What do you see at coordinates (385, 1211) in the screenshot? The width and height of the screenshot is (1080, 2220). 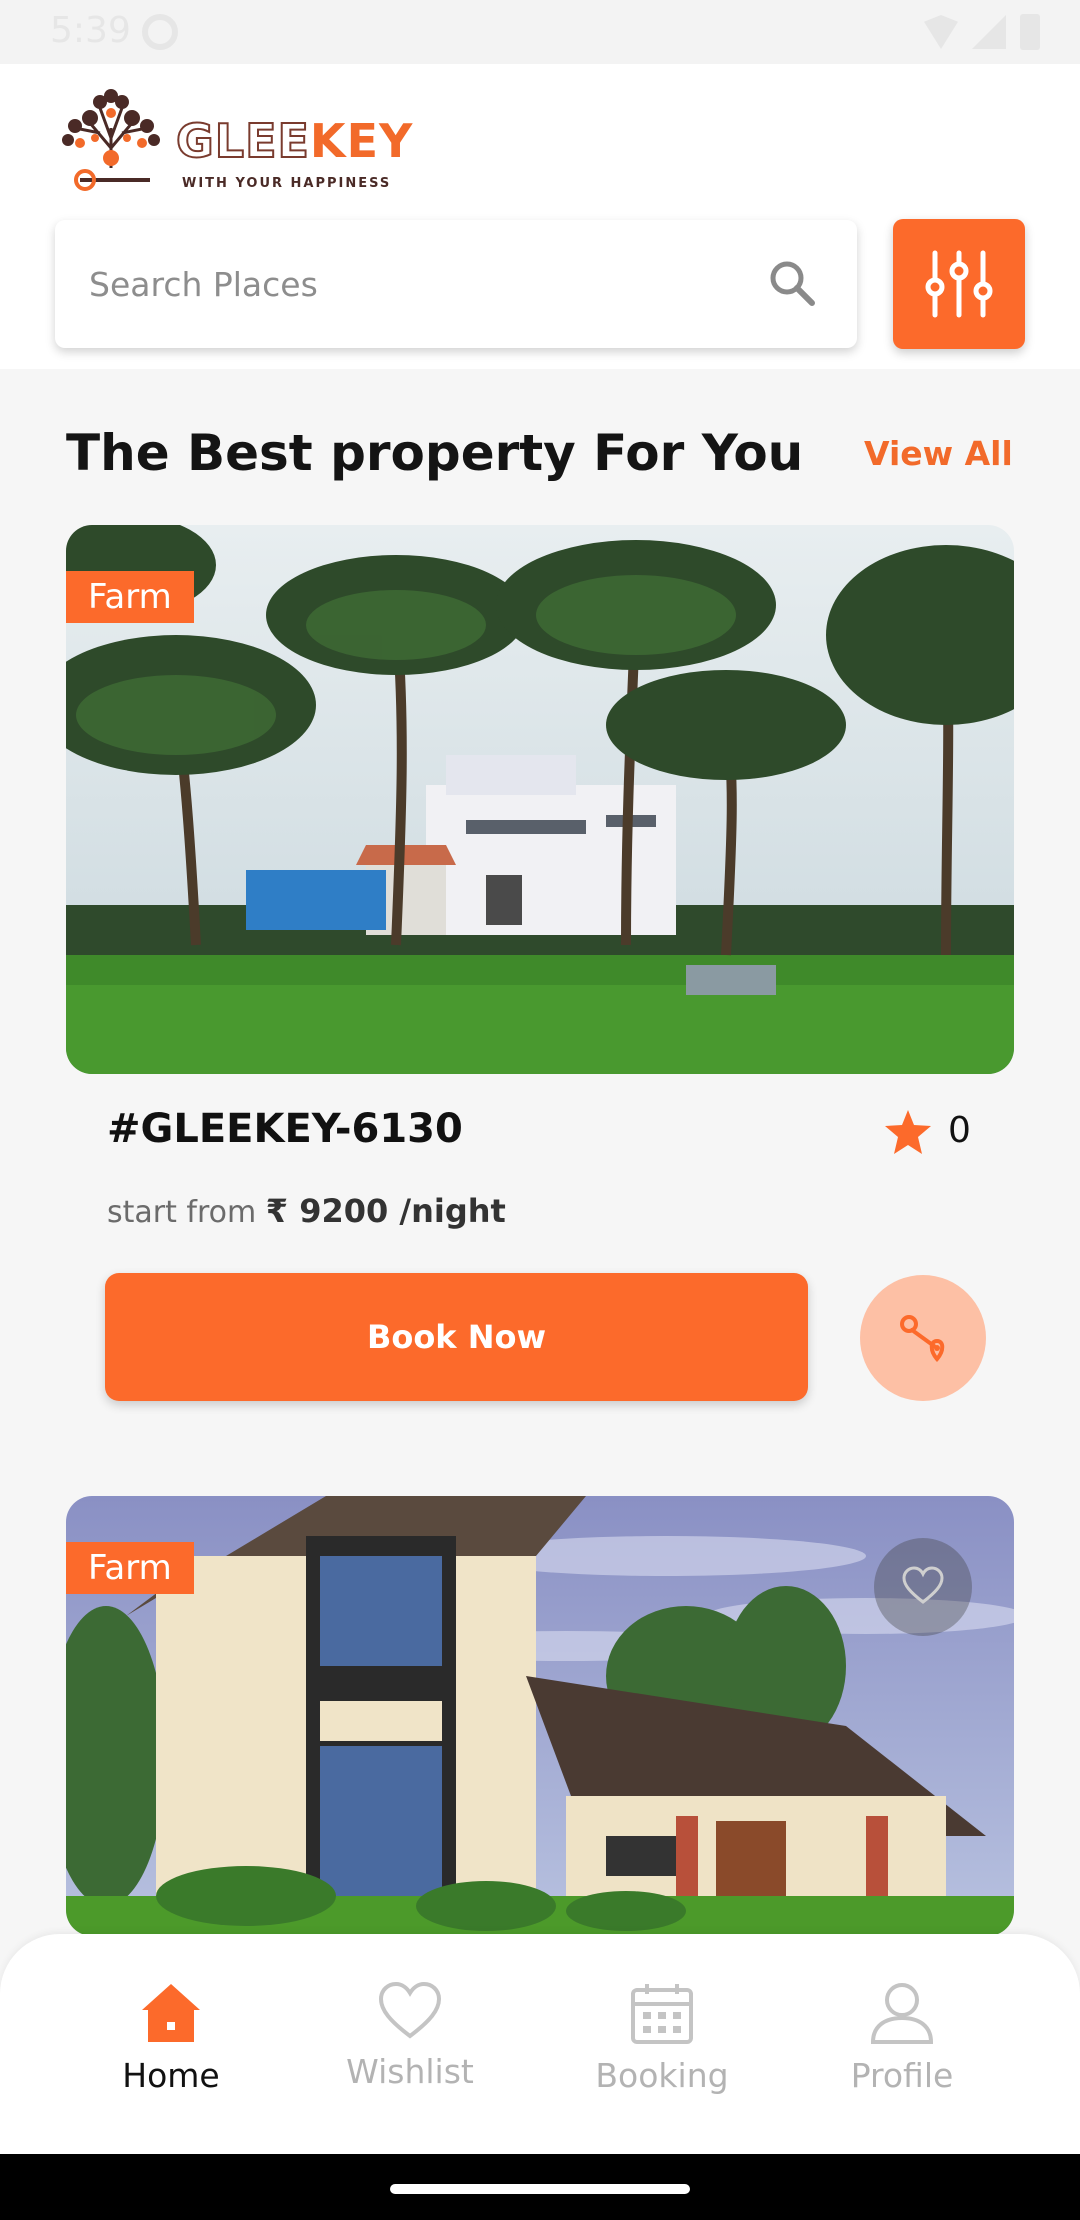 I see `price-amount: ₹ 9200 /night` at bounding box center [385, 1211].